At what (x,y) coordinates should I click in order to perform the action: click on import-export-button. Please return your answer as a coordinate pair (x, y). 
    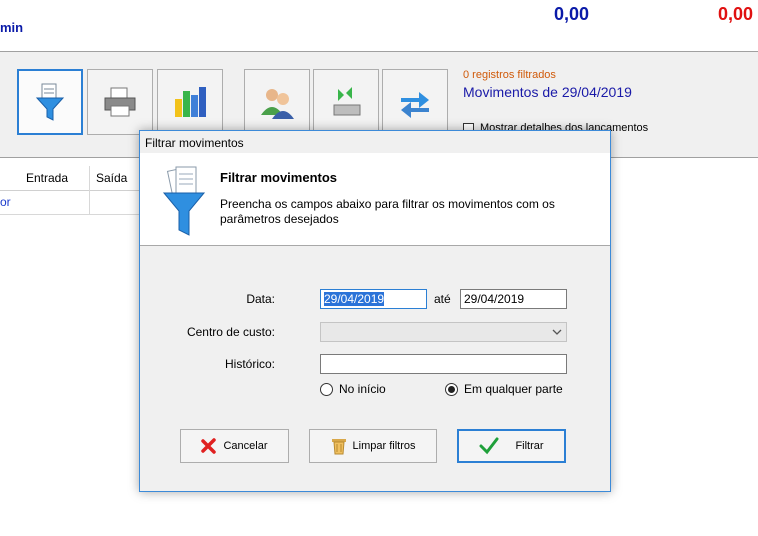
    Looking at the image, I should click on (346, 102).